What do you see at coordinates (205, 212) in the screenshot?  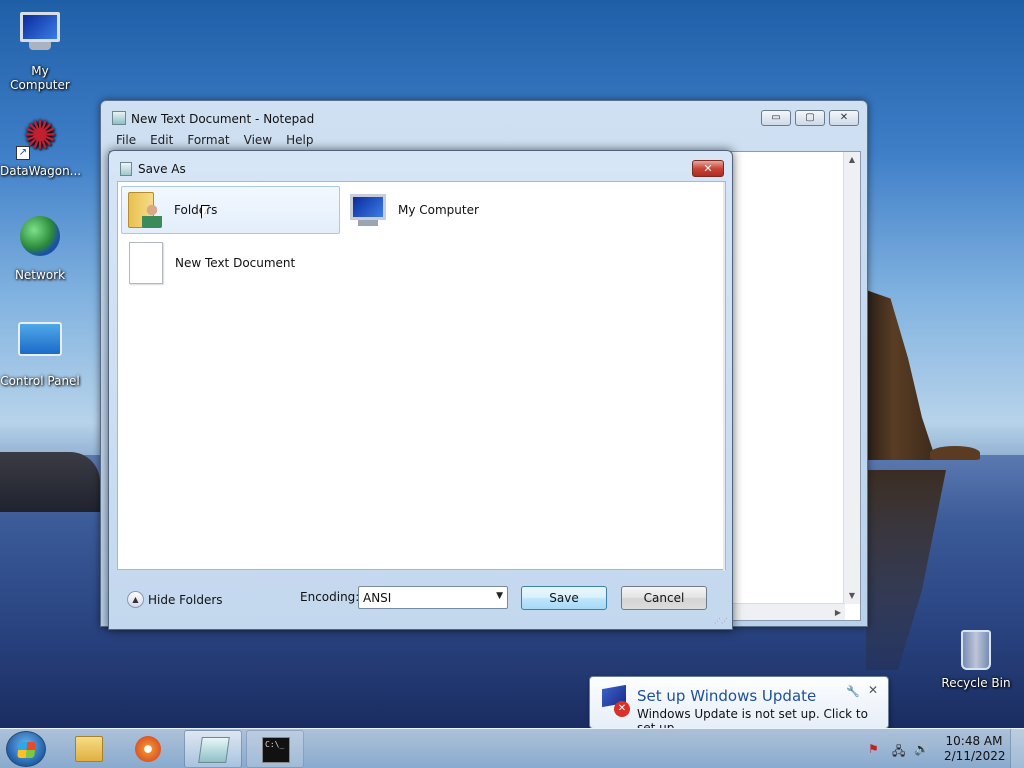 I see `mouse-cursor-icon` at bounding box center [205, 212].